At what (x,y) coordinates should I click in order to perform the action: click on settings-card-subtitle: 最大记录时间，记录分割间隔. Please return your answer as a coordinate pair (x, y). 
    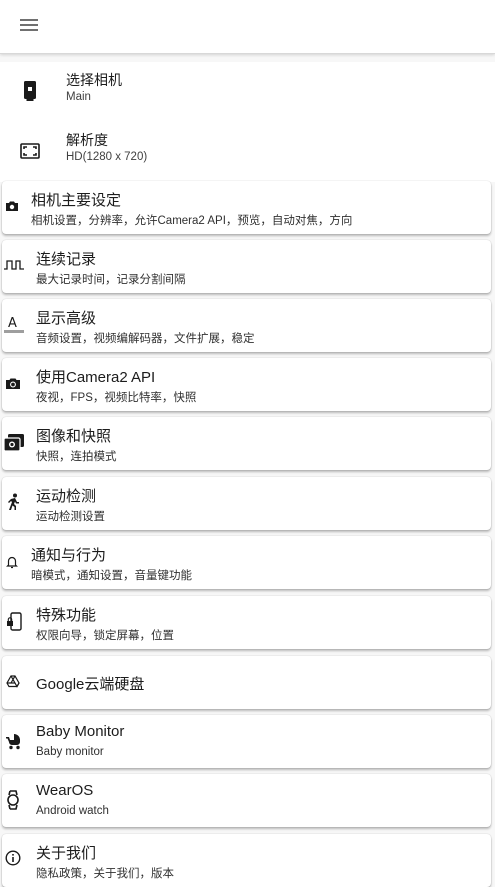
    Looking at the image, I should click on (111, 280).